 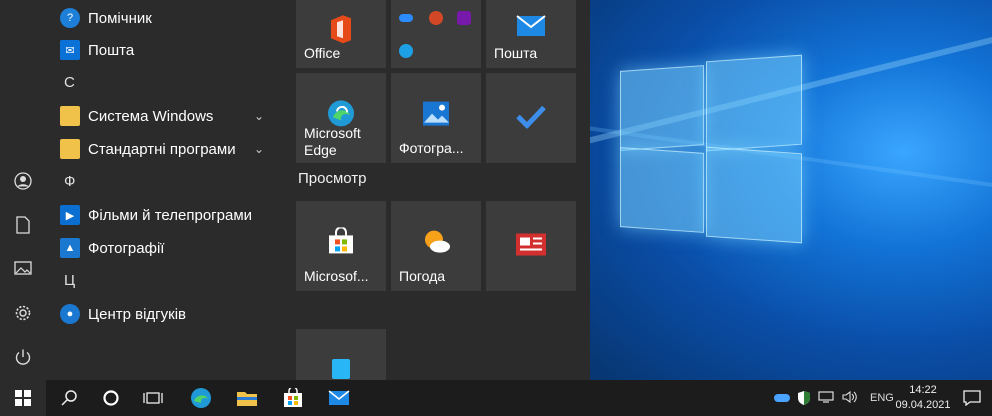 What do you see at coordinates (126, 248) in the screenshot?
I see `app-item-label: Фотографії` at bounding box center [126, 248].